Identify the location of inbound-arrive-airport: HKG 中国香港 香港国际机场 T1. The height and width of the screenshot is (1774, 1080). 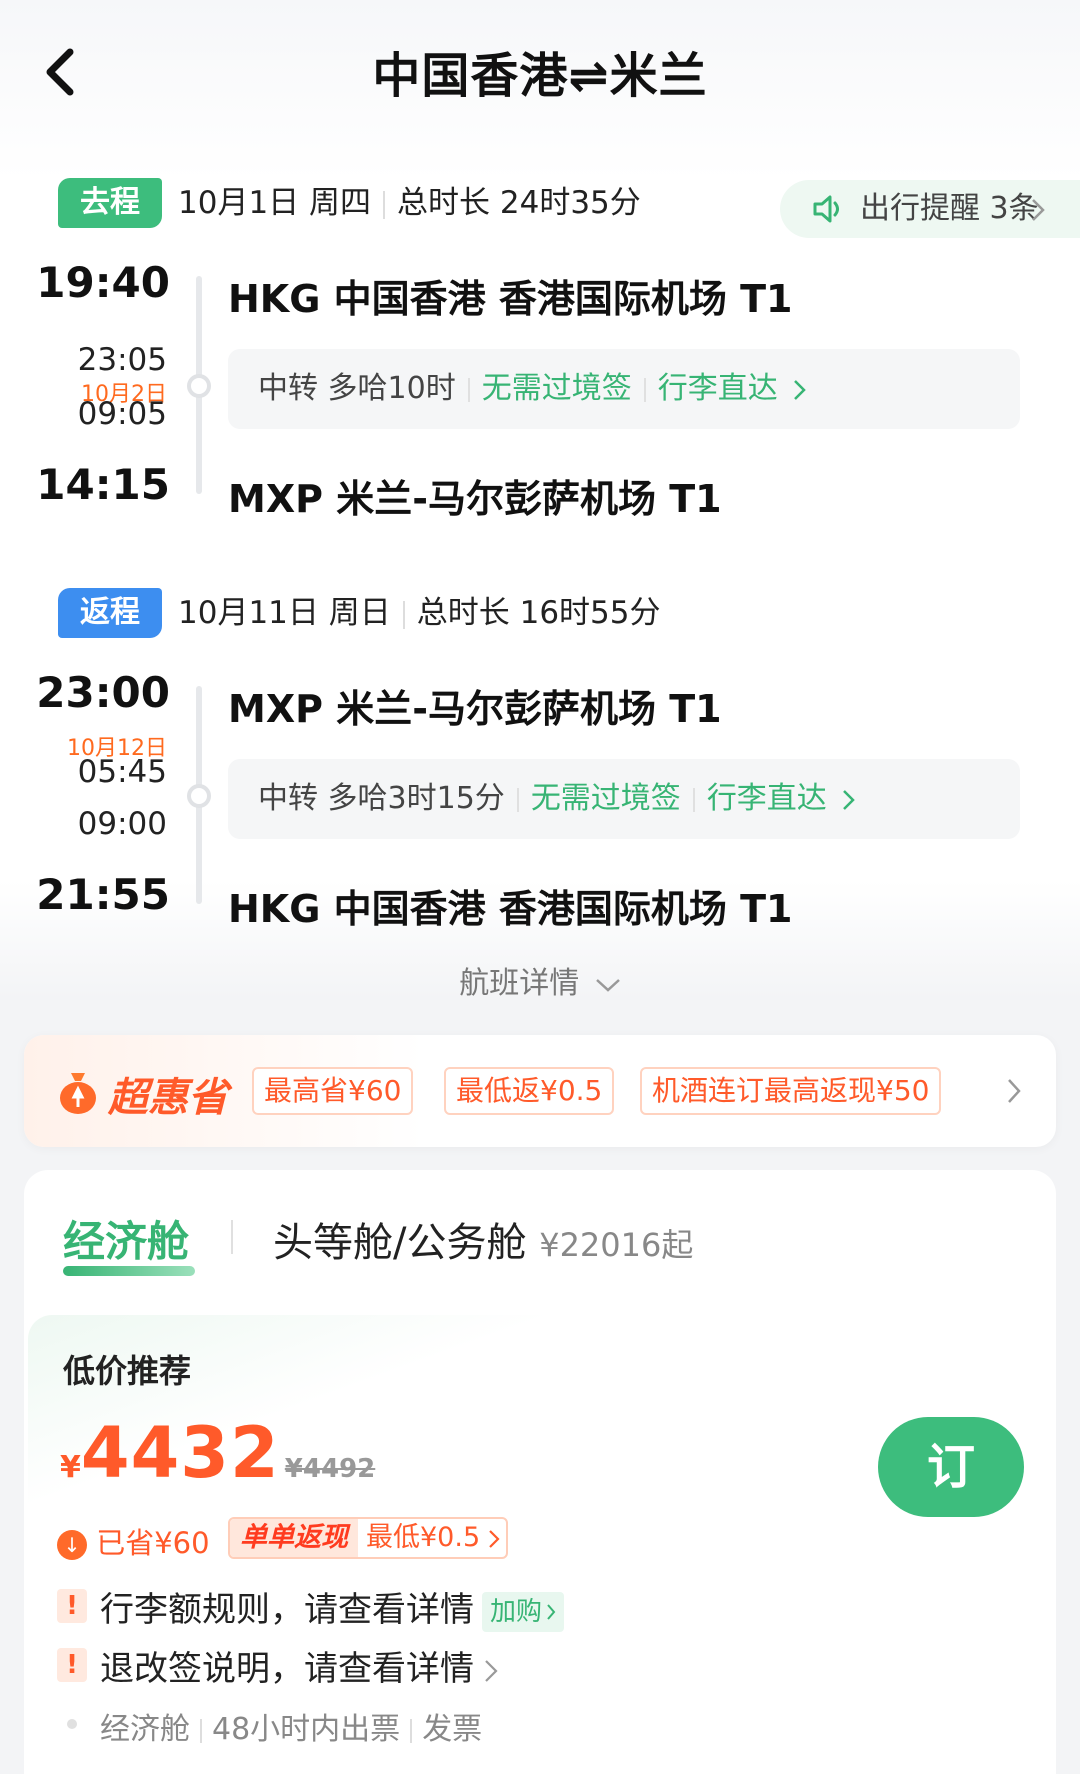
(510, 909).